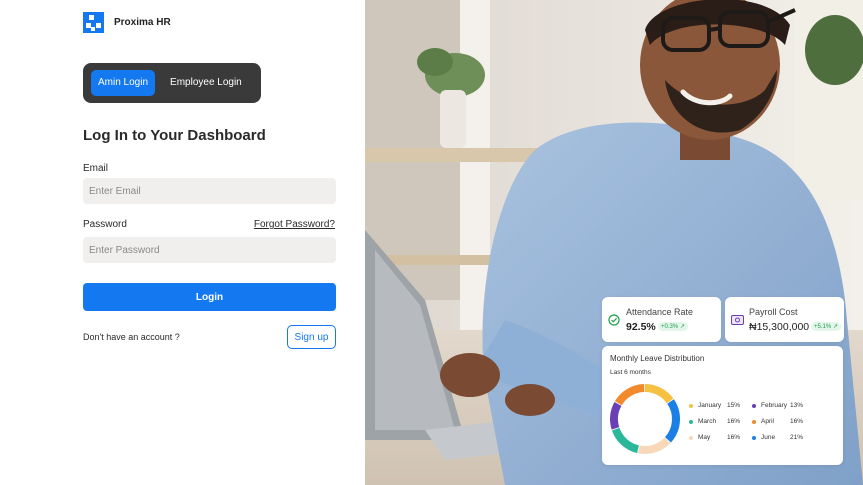  Describe the element at coordinates (710, 405) in the screenshot. I see `legend-label: January` at that location.